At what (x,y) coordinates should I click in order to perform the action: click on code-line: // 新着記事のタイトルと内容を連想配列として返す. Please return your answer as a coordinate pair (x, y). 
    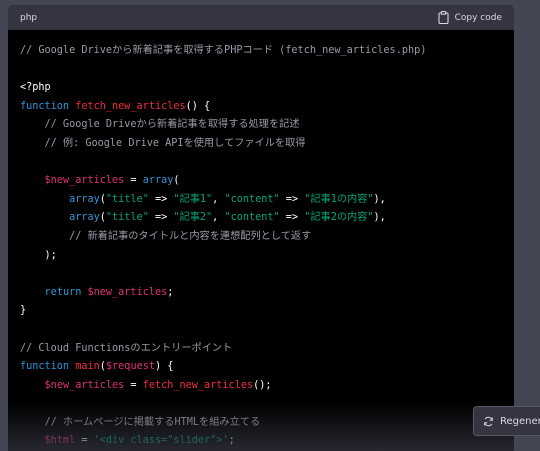
    Looking at the image, I should click on (261, 237).